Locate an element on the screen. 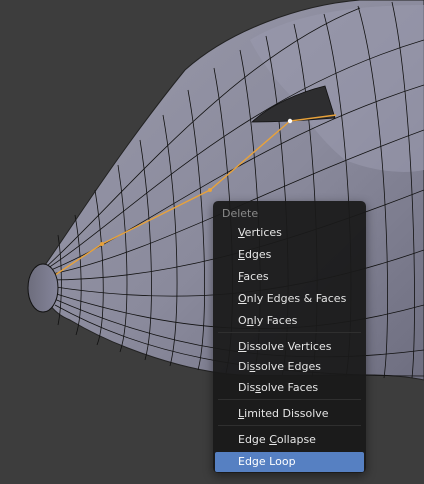  menu-shortcut-key: D is located at coordinates (242, 346).